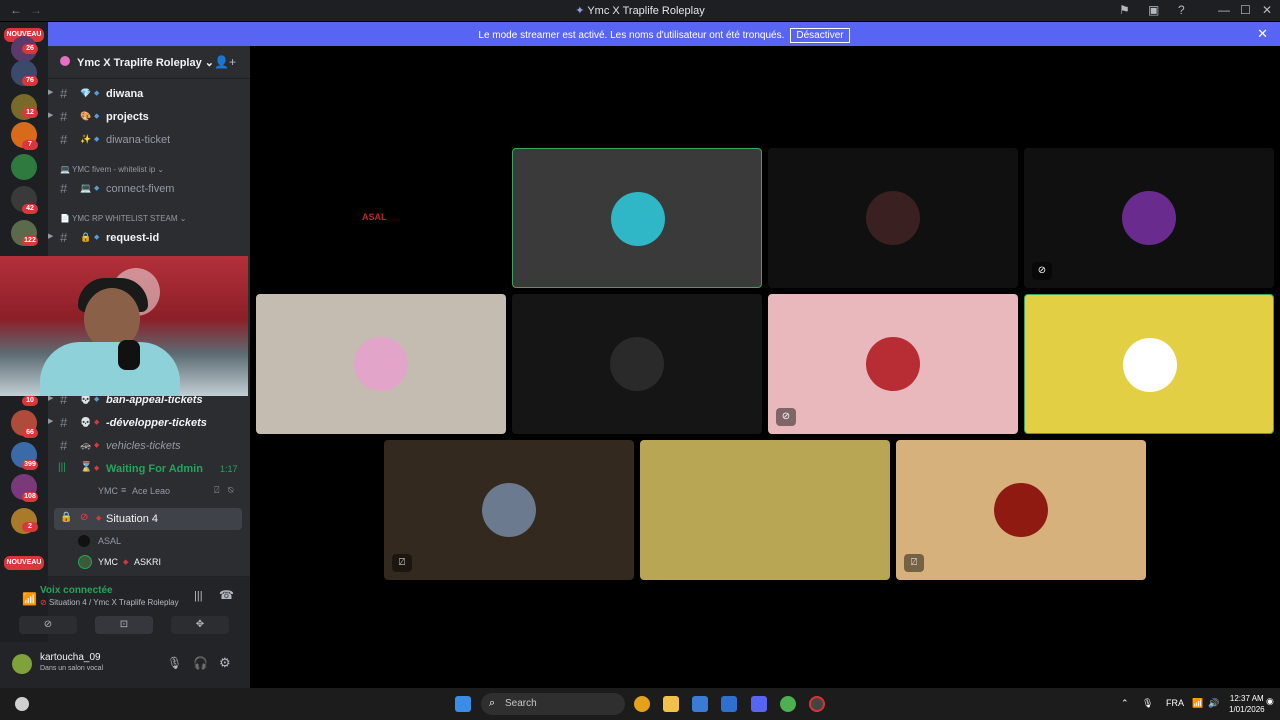  Describe the element at coordinates (113, 602) in the screenshot. I see `voice-location-text: Situation 4 / Ymc X Traplife Roleplay` at that location.